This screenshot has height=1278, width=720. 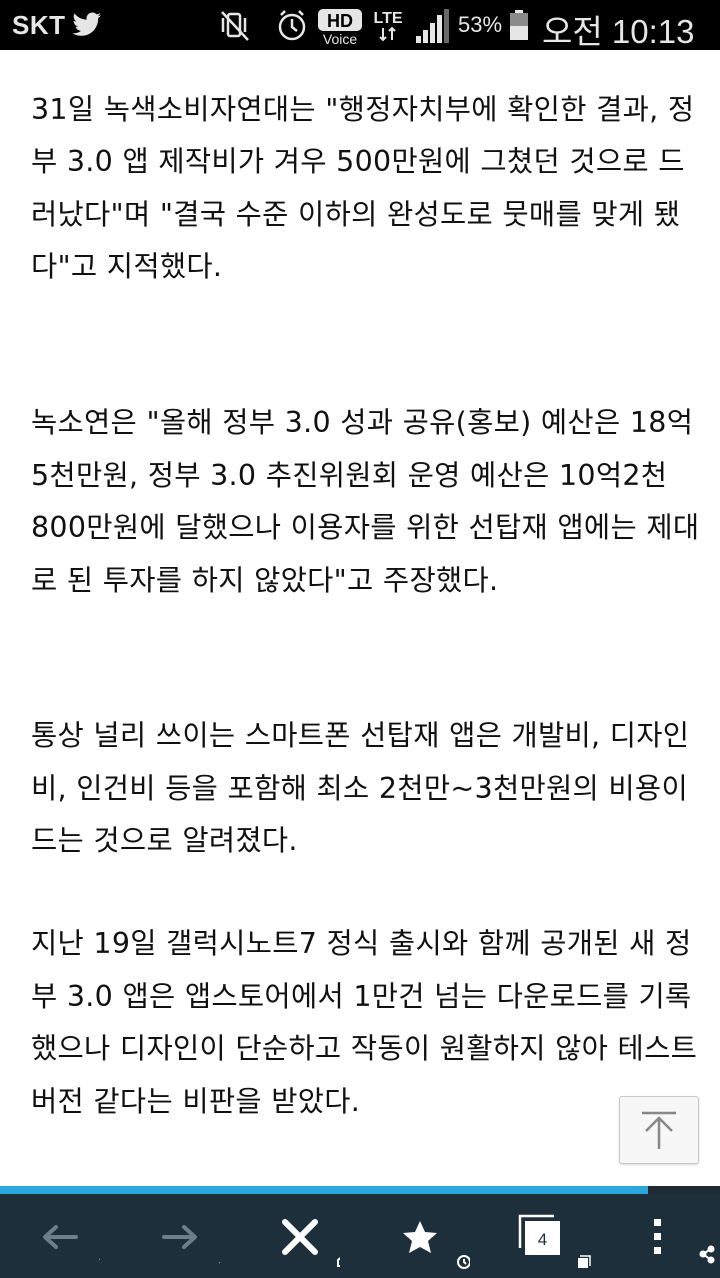 What do you see at coordinates (39, 25) in the screenshot?
I see `carrier-label: SKT` at bounding box center [39, 25].